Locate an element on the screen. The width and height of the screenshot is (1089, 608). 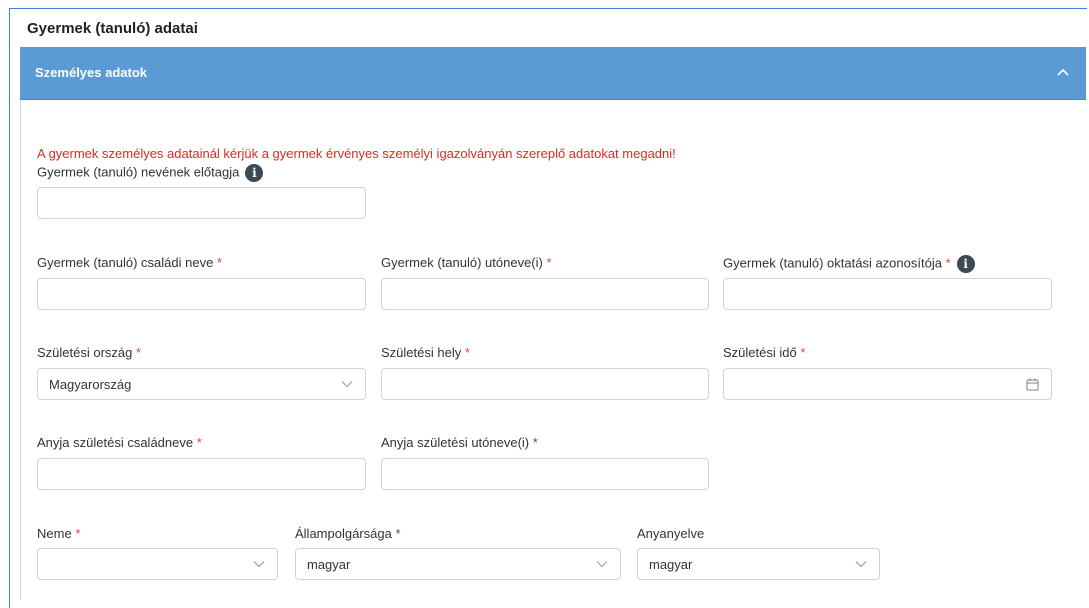
card-title: Gyermek (tanuló) adatai is located at coordinates (112, 28).